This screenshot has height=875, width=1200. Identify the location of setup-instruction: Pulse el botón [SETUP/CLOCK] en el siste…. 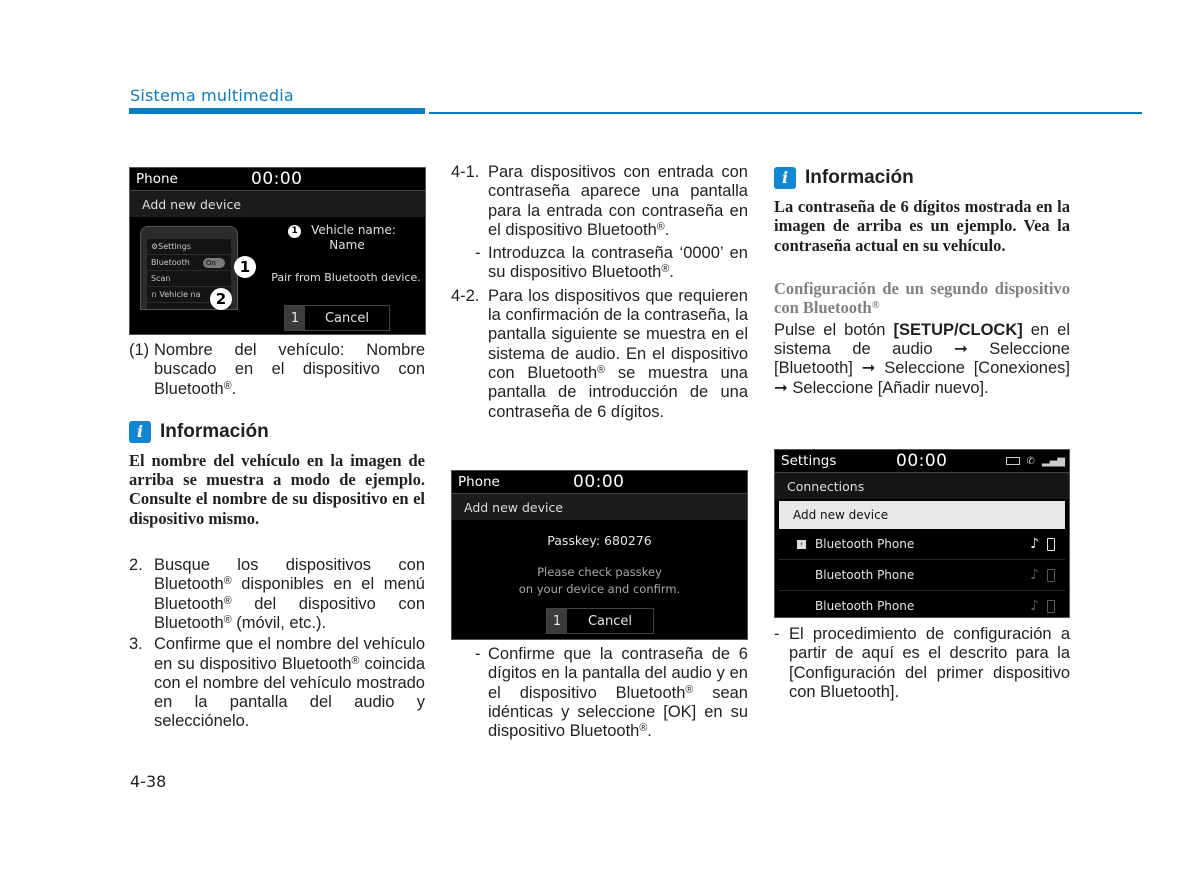
(922, 359).